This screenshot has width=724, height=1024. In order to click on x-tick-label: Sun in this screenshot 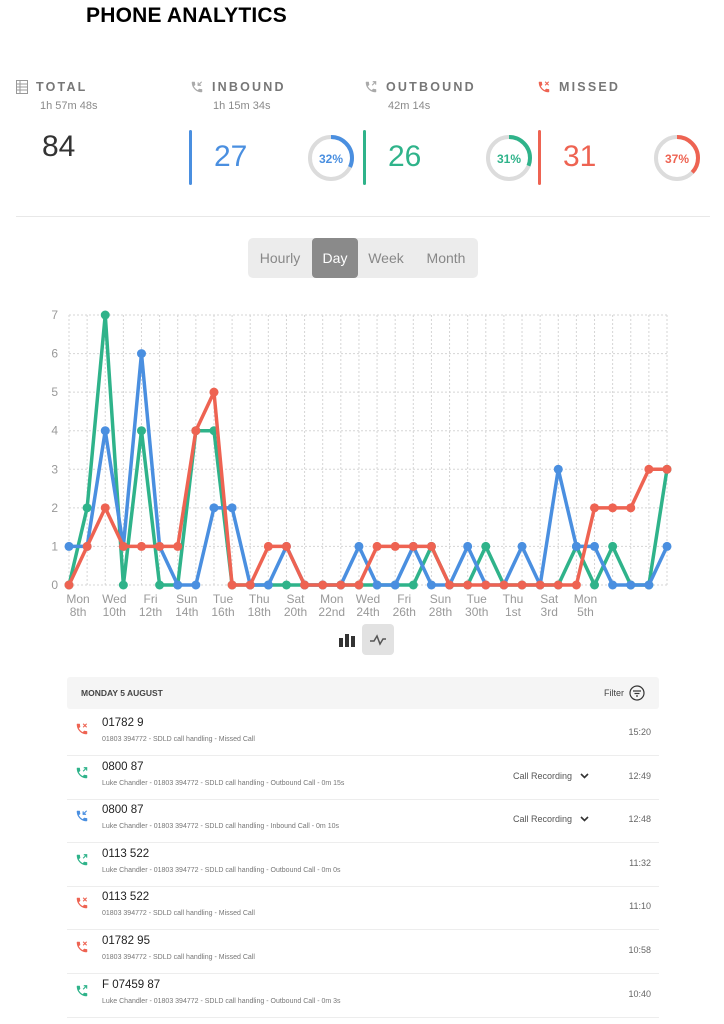, I will do `click(440, 599)`.